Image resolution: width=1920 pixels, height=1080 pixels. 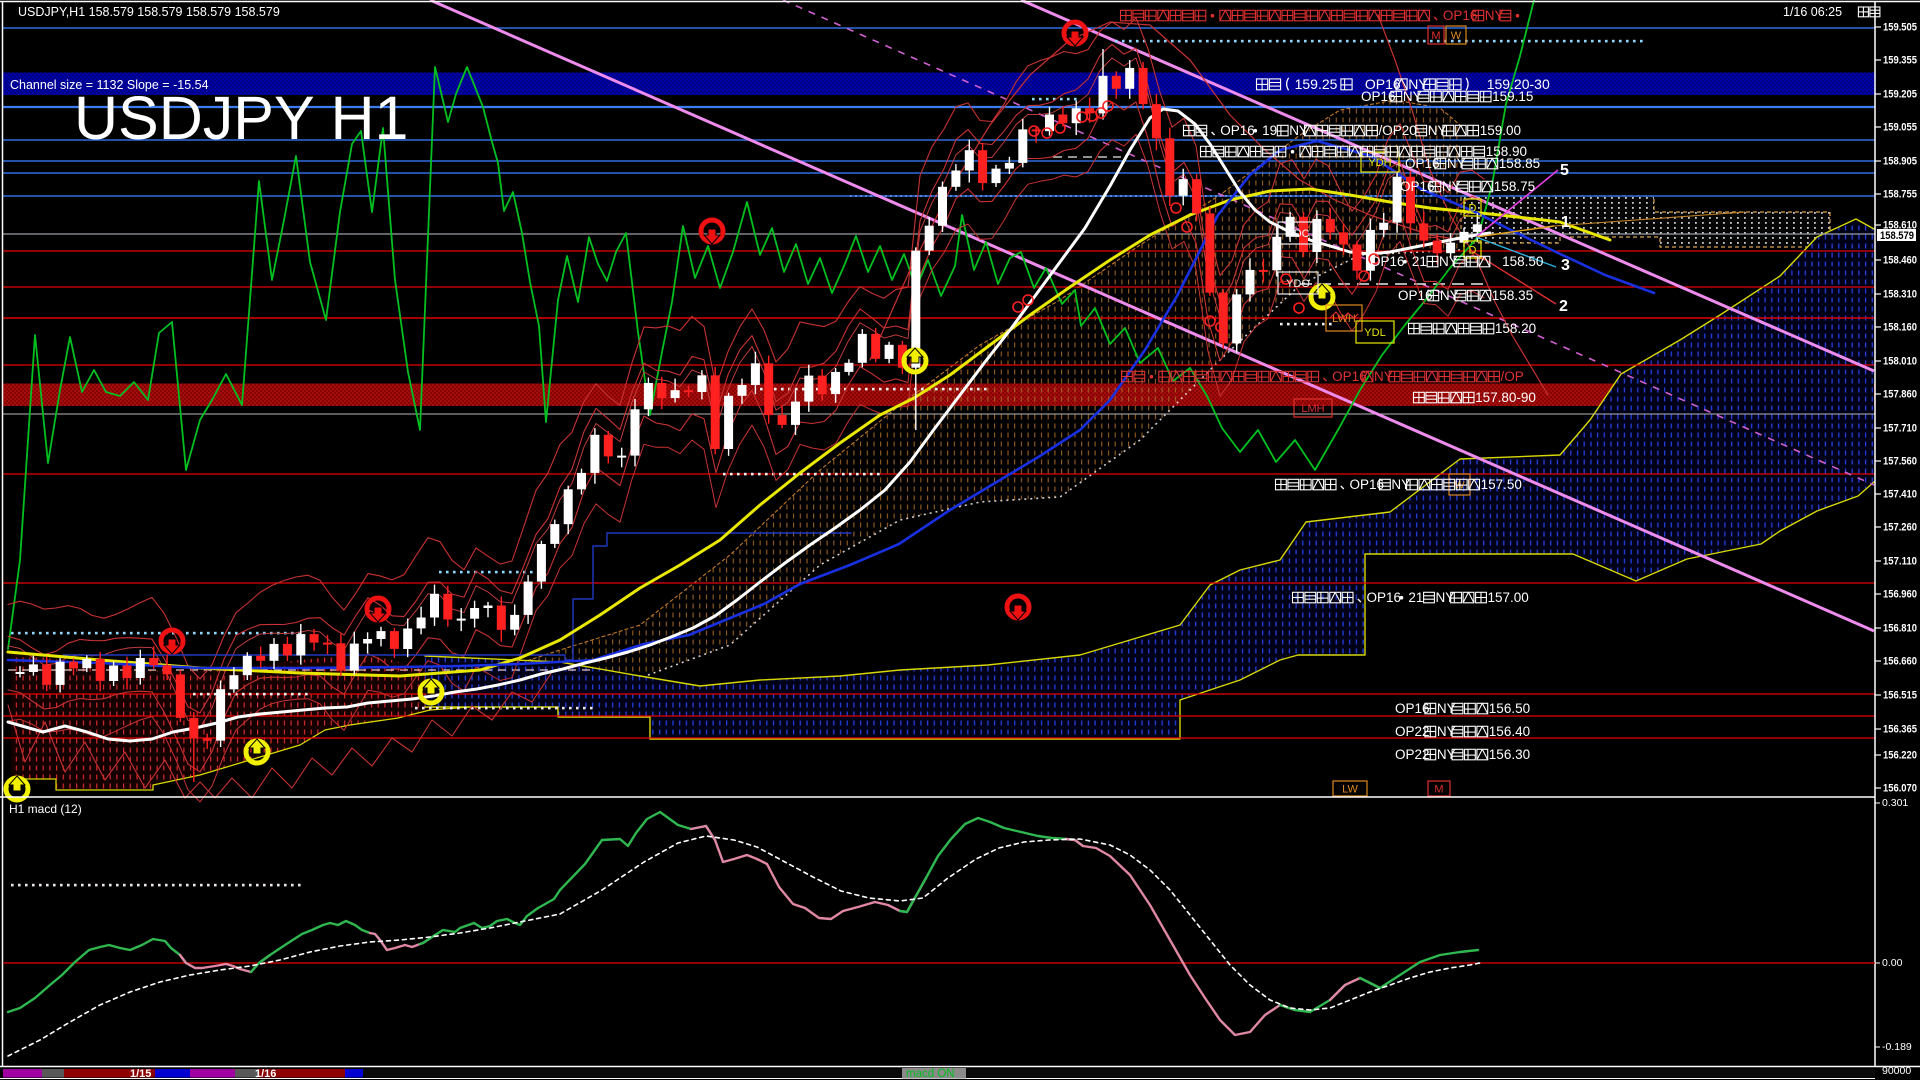 What do you see at coordinates (1900, 662) in the screenshot?
I see `svg-text: 156.660` at bounding box center [1900, 662].